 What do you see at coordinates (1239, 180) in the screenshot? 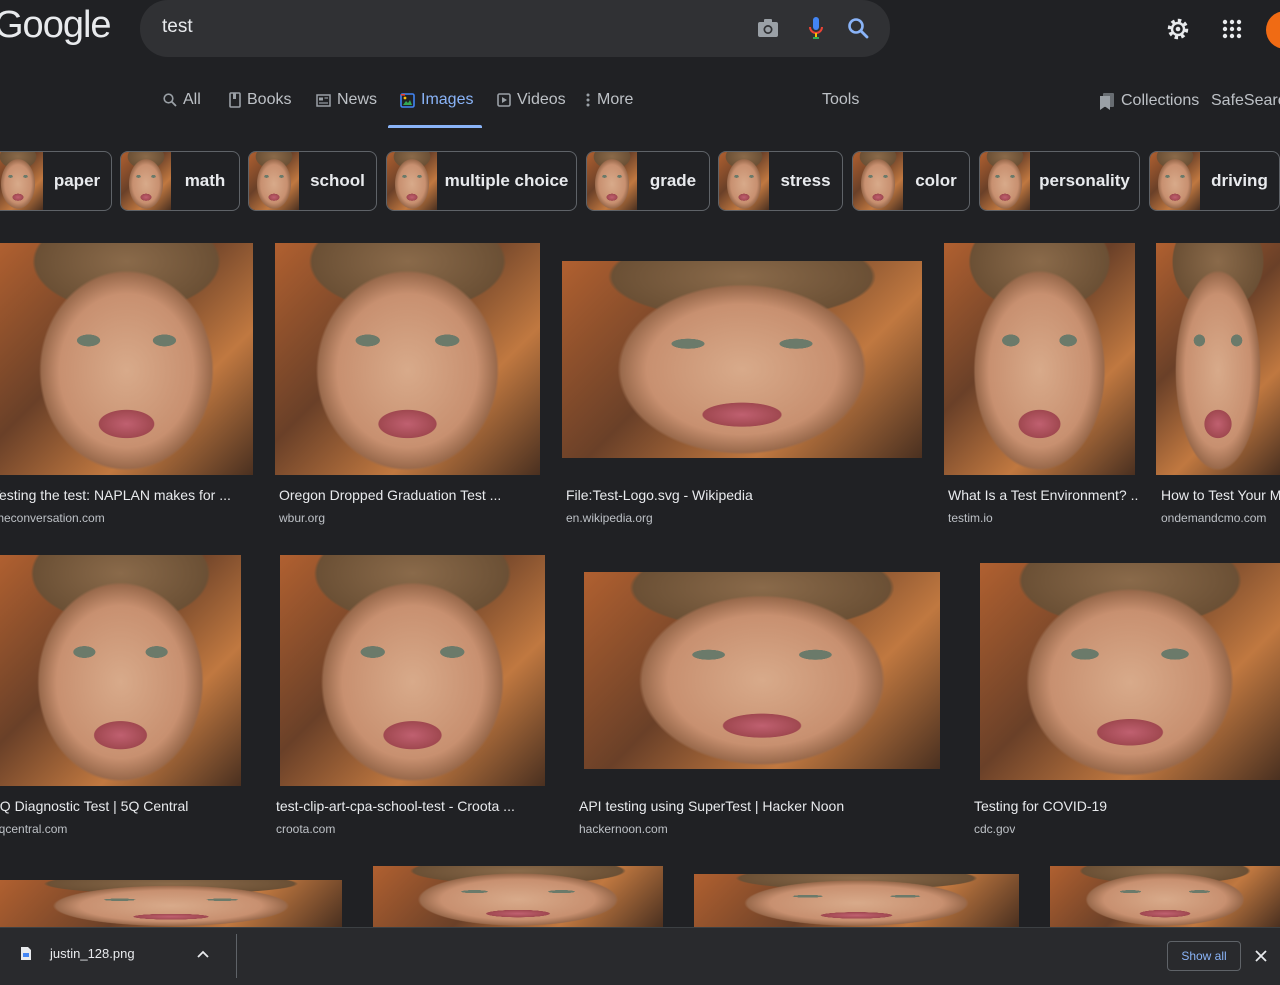
I see `chip-label: driving` at bounding box center [1239, 180].